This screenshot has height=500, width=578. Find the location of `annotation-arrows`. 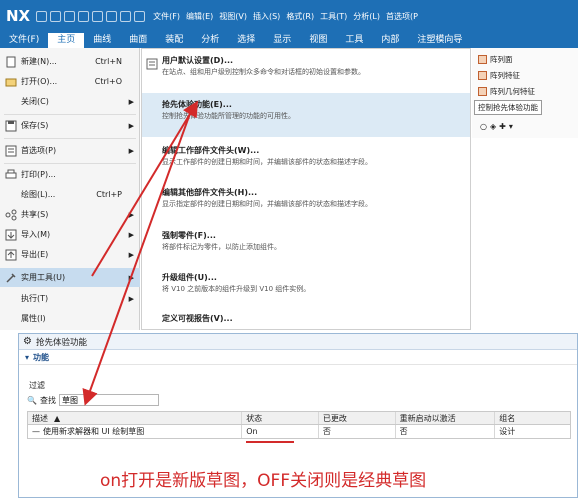

annotation-arrows is located at coordinates (140, 253).